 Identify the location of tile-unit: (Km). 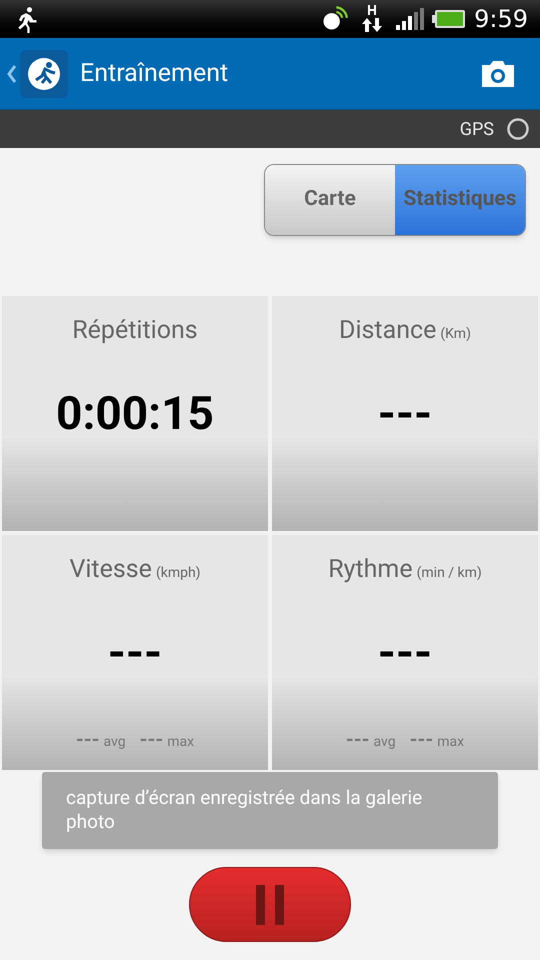
(455, 334).